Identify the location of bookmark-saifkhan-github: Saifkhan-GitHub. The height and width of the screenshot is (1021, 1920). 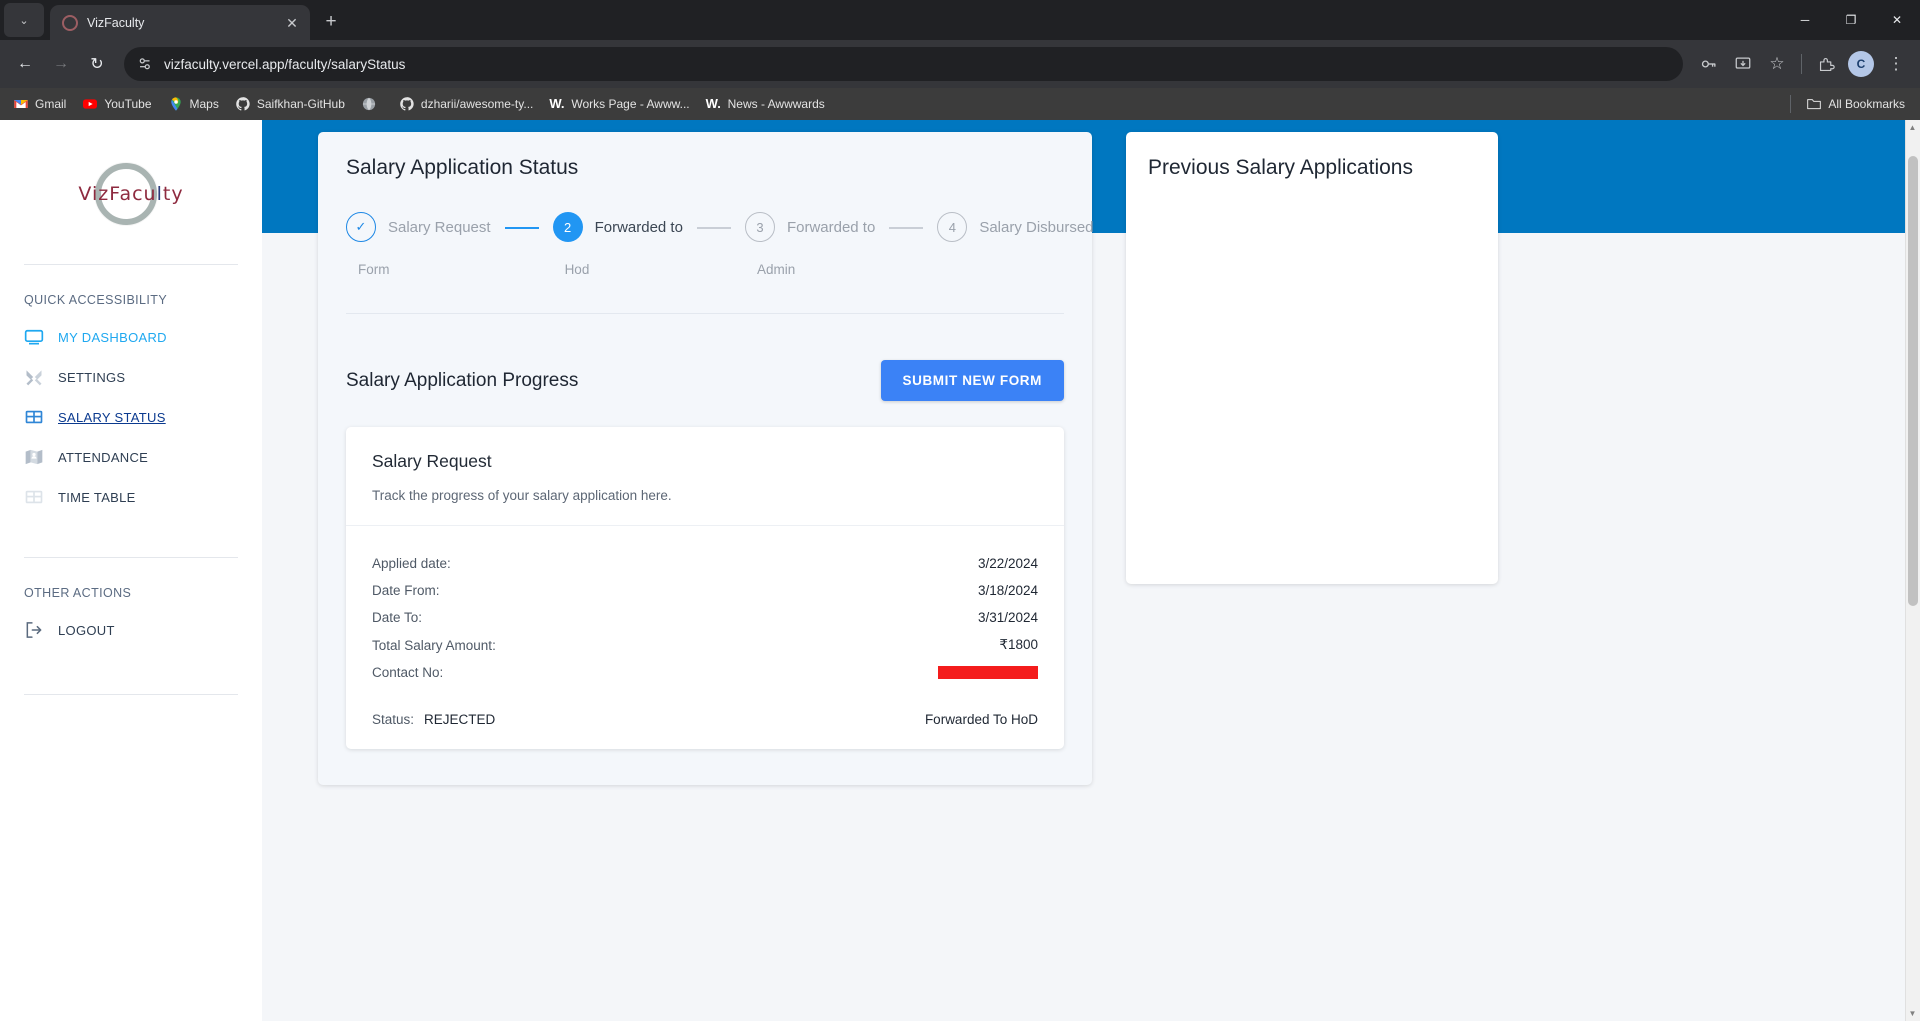
(290, 104).